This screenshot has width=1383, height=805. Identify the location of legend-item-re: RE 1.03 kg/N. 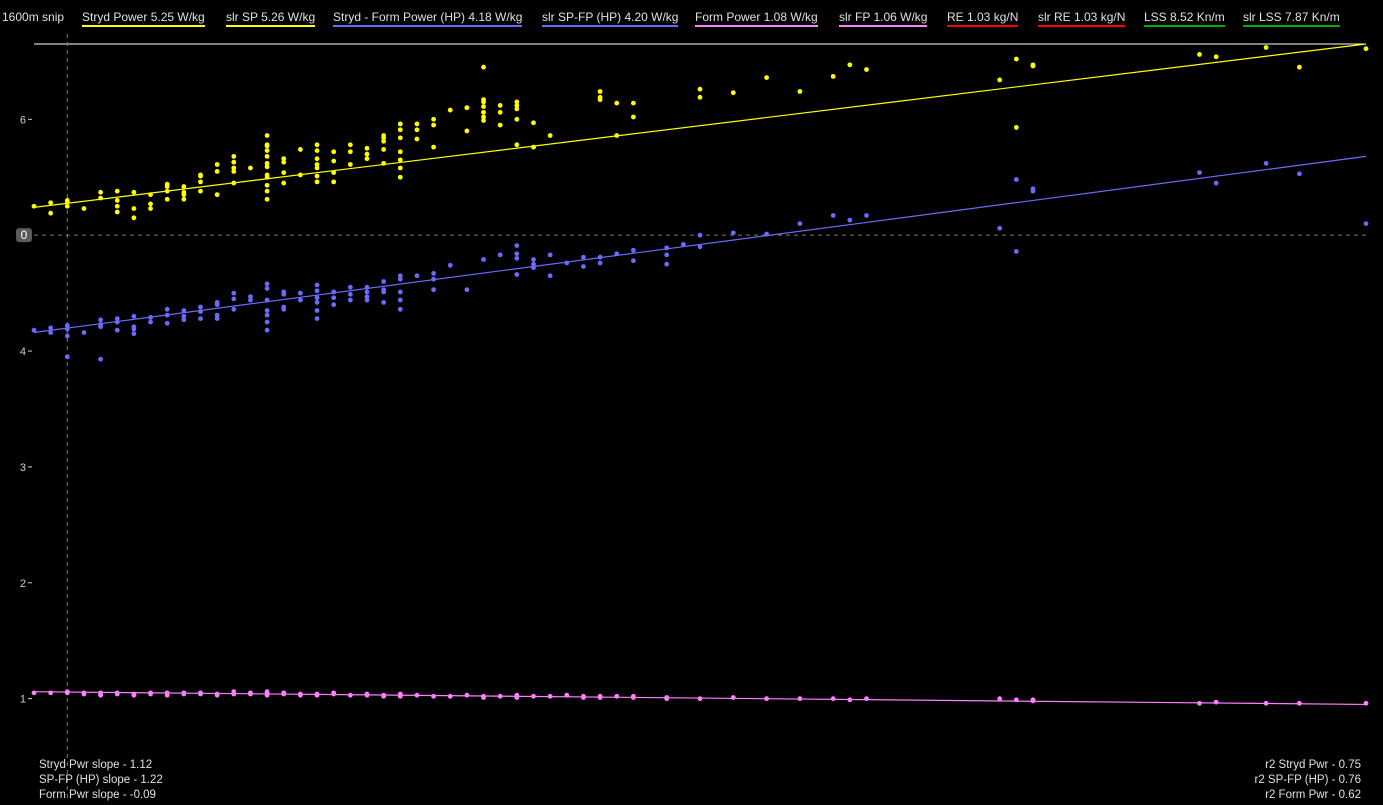
(983, 18).